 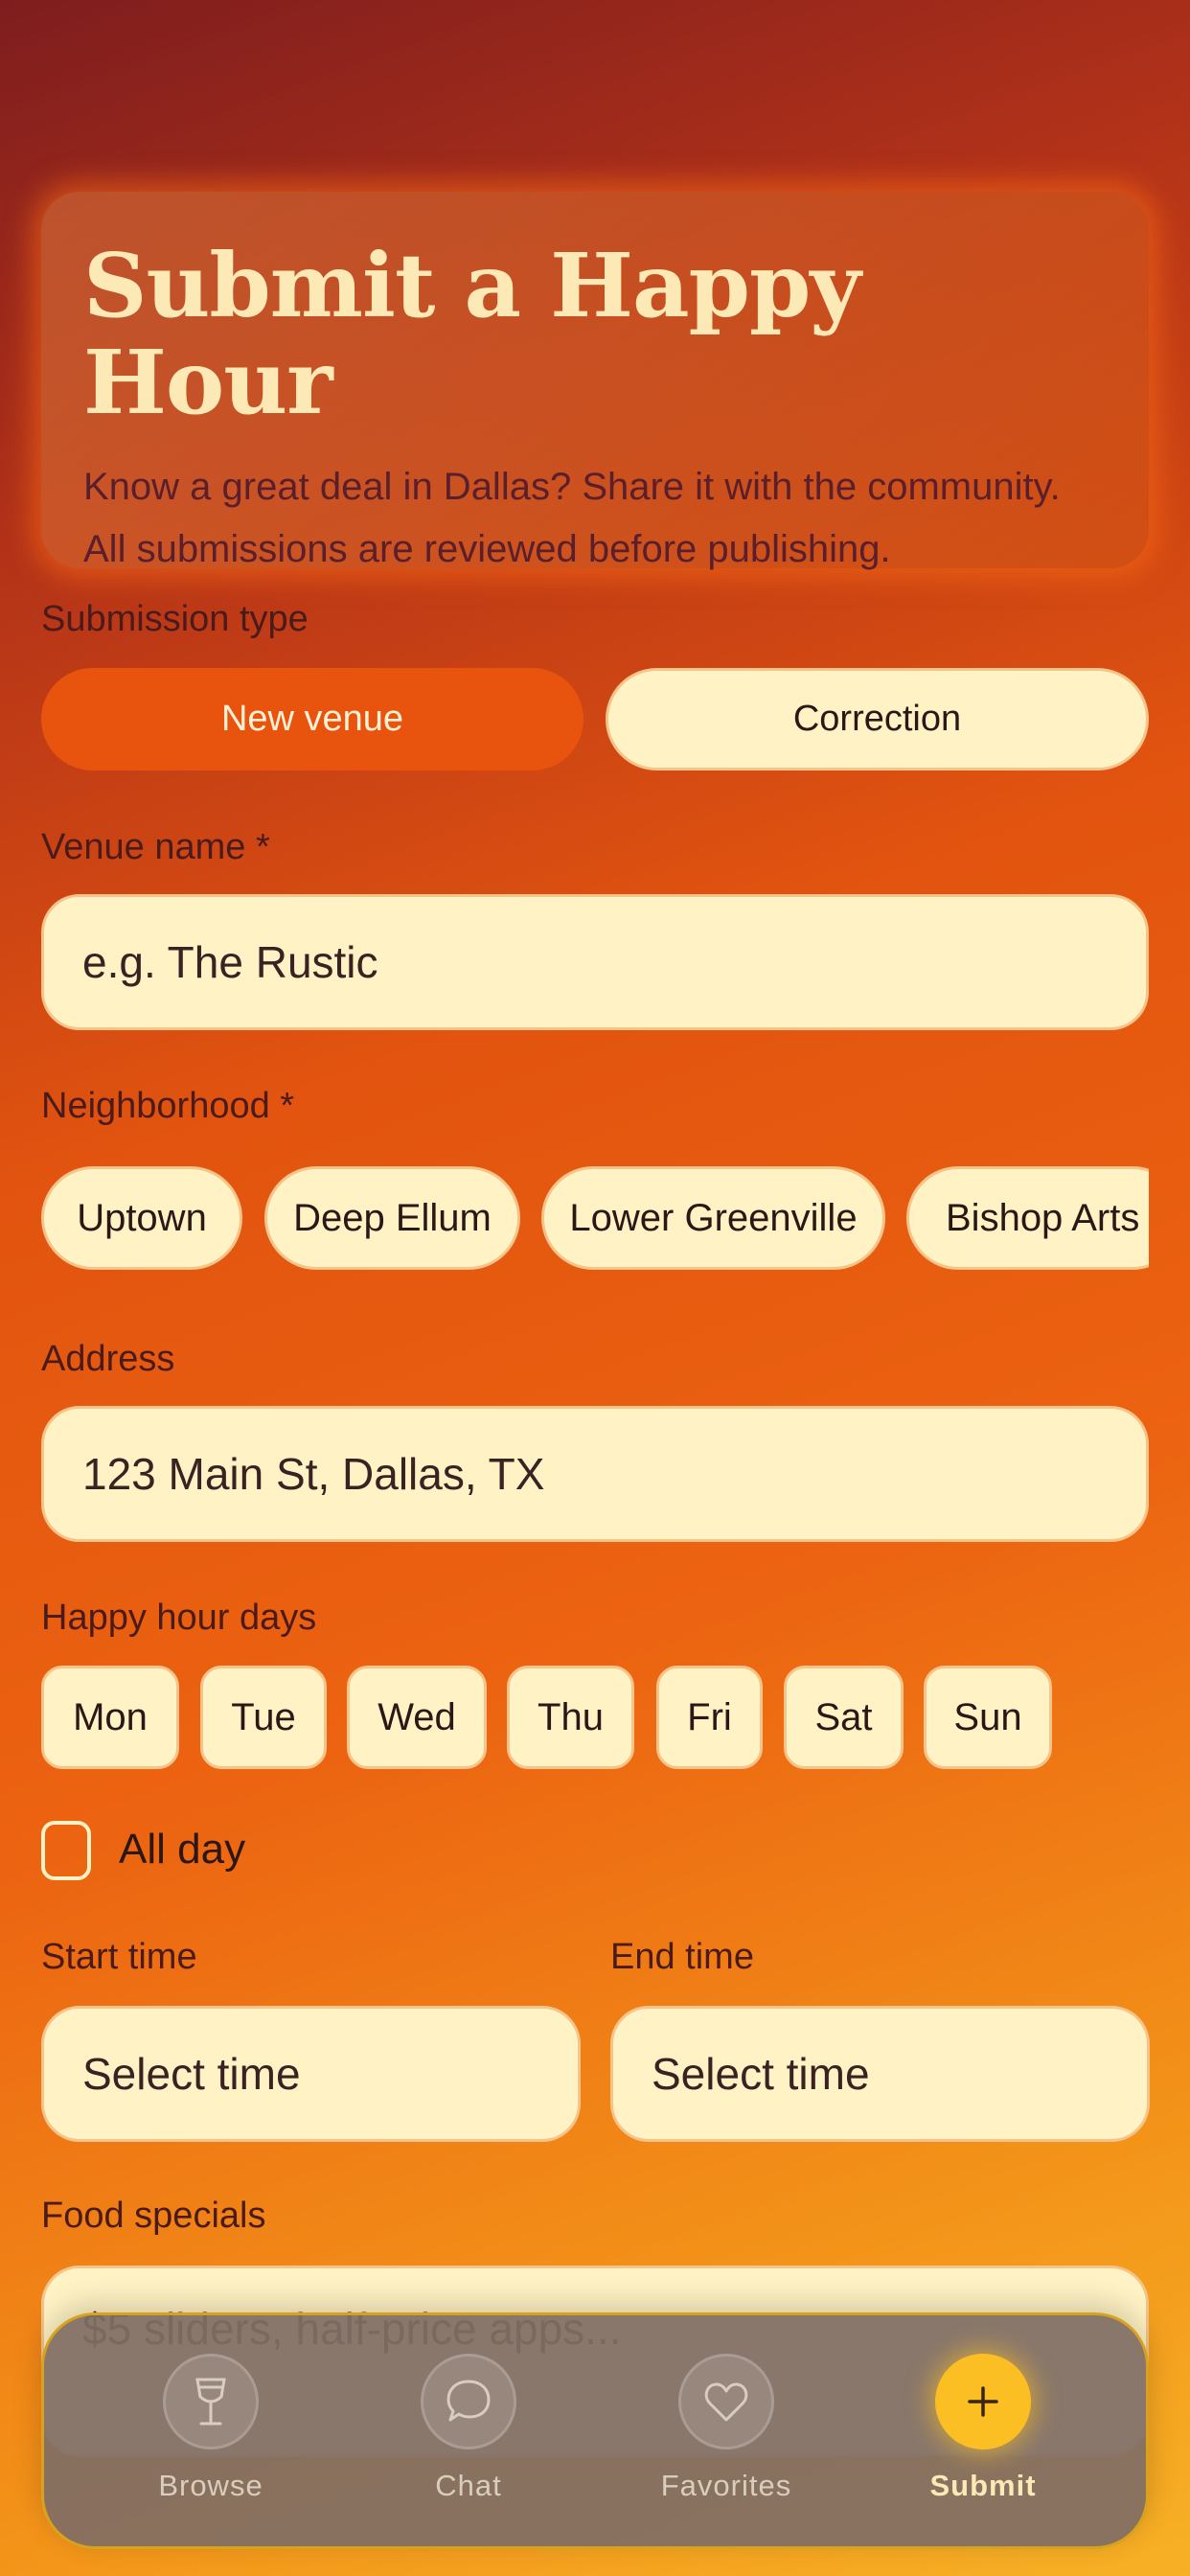 What do you see at coordinates (179, 1618) in the screenshot?
I see `days-label: Happy hour days` at bounding box center [179, 1618].